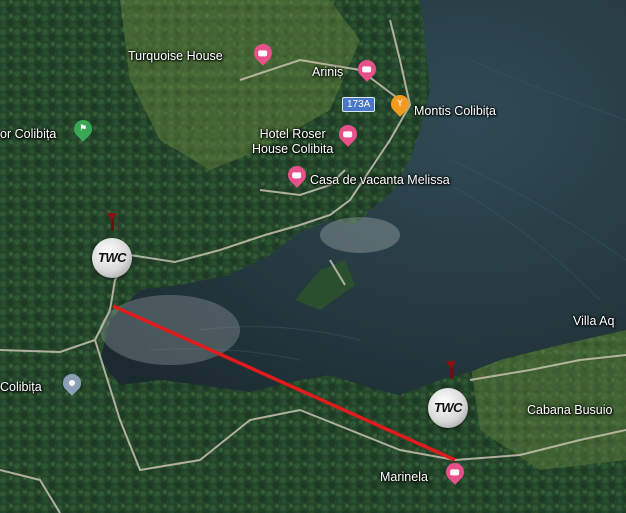  What do you see at coordinates (21, 387) in the screenshot?
I see `place-label-colibita: Colibița` at bounding box center [21, 387].